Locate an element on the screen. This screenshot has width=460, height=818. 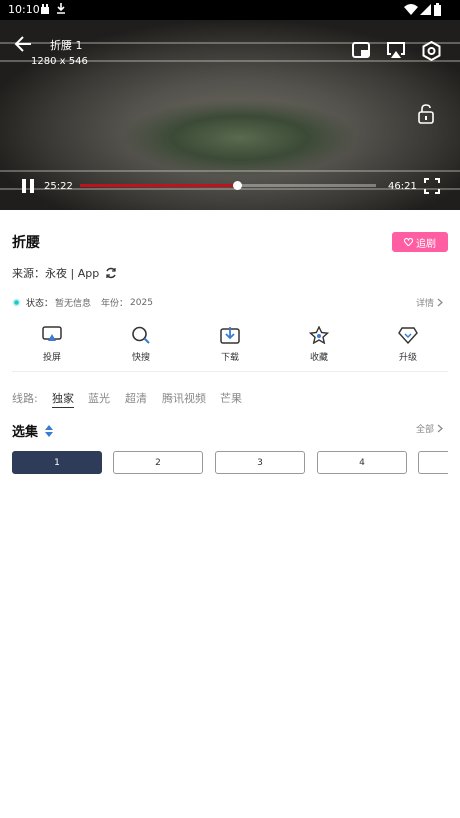
diamond-icon is located at coordinates (408, 336).